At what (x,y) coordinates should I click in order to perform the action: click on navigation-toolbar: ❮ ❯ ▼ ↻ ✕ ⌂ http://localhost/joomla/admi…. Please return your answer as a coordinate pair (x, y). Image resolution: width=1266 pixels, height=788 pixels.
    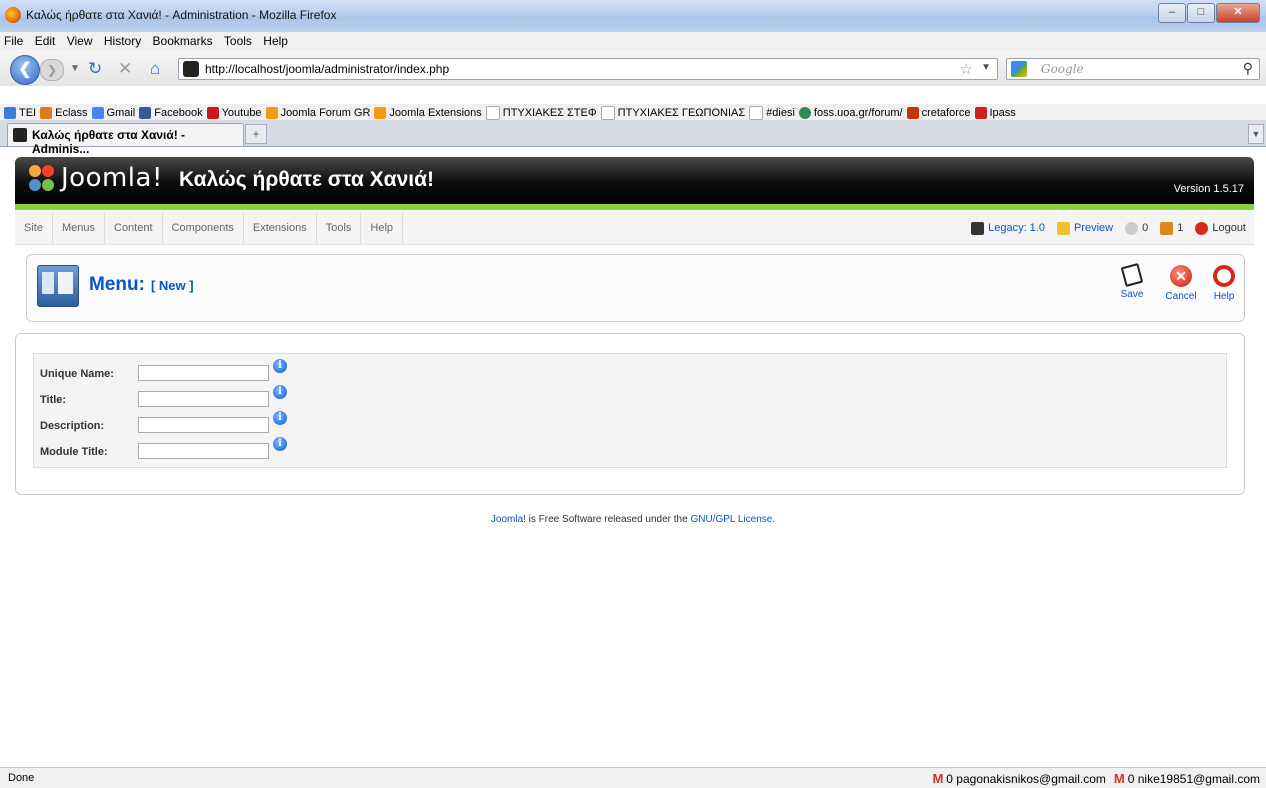
    Looking at the image, I should click on (633, 68).